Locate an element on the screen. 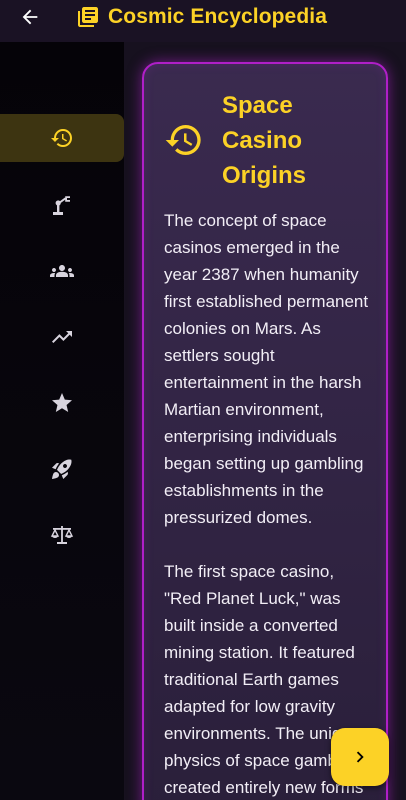 The height and width of the screenshot is (800, 406). star-icon is located at coordinates (62, 402).